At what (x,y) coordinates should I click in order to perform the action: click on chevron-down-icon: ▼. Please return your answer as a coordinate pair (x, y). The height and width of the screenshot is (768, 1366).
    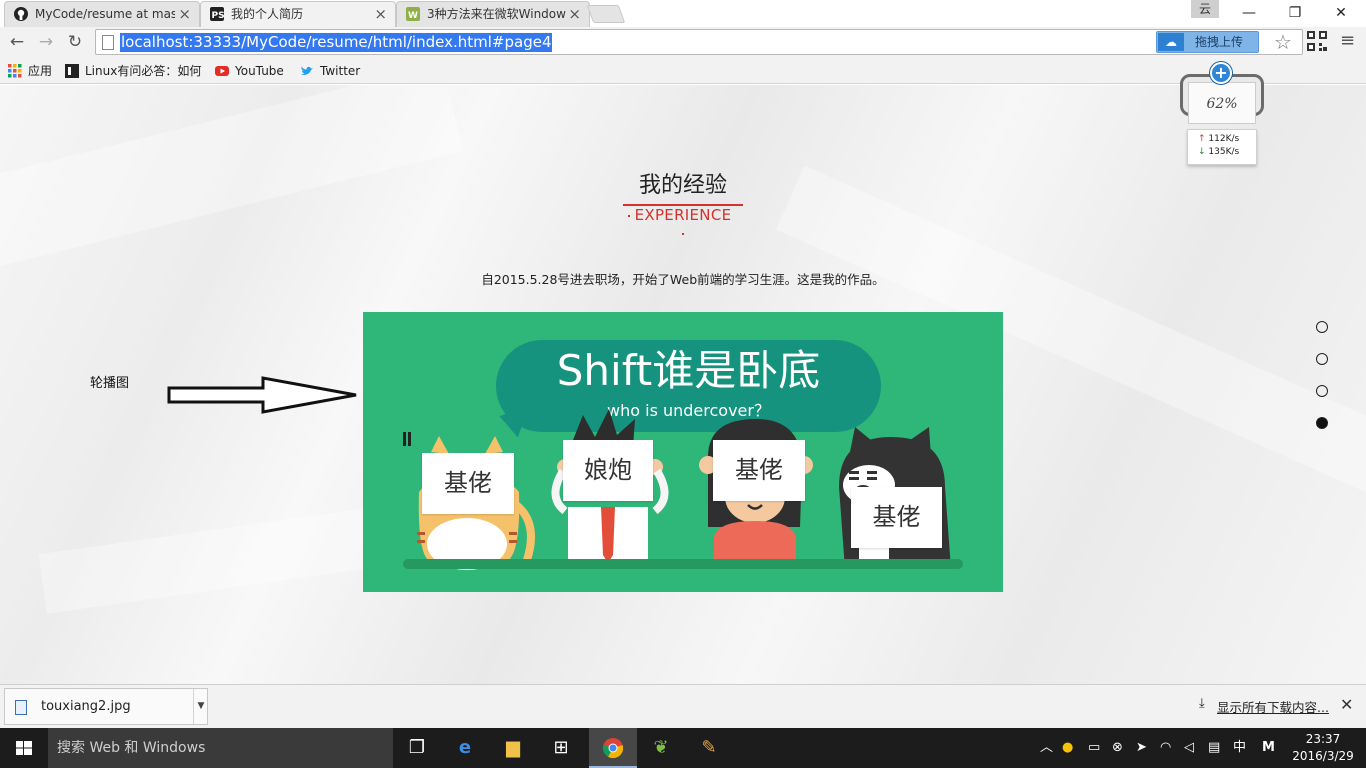
    Looking at the image, I should click on (200, 706).